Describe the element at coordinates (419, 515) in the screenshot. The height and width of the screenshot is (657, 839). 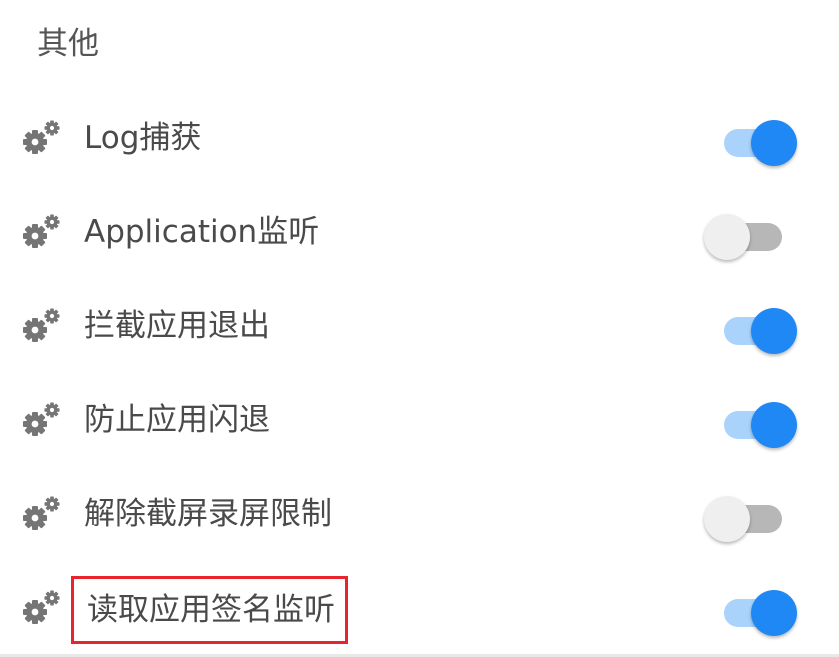
I see `setting-row-remove-screenshot-limit: 解除截屏录屏限制` at that location.